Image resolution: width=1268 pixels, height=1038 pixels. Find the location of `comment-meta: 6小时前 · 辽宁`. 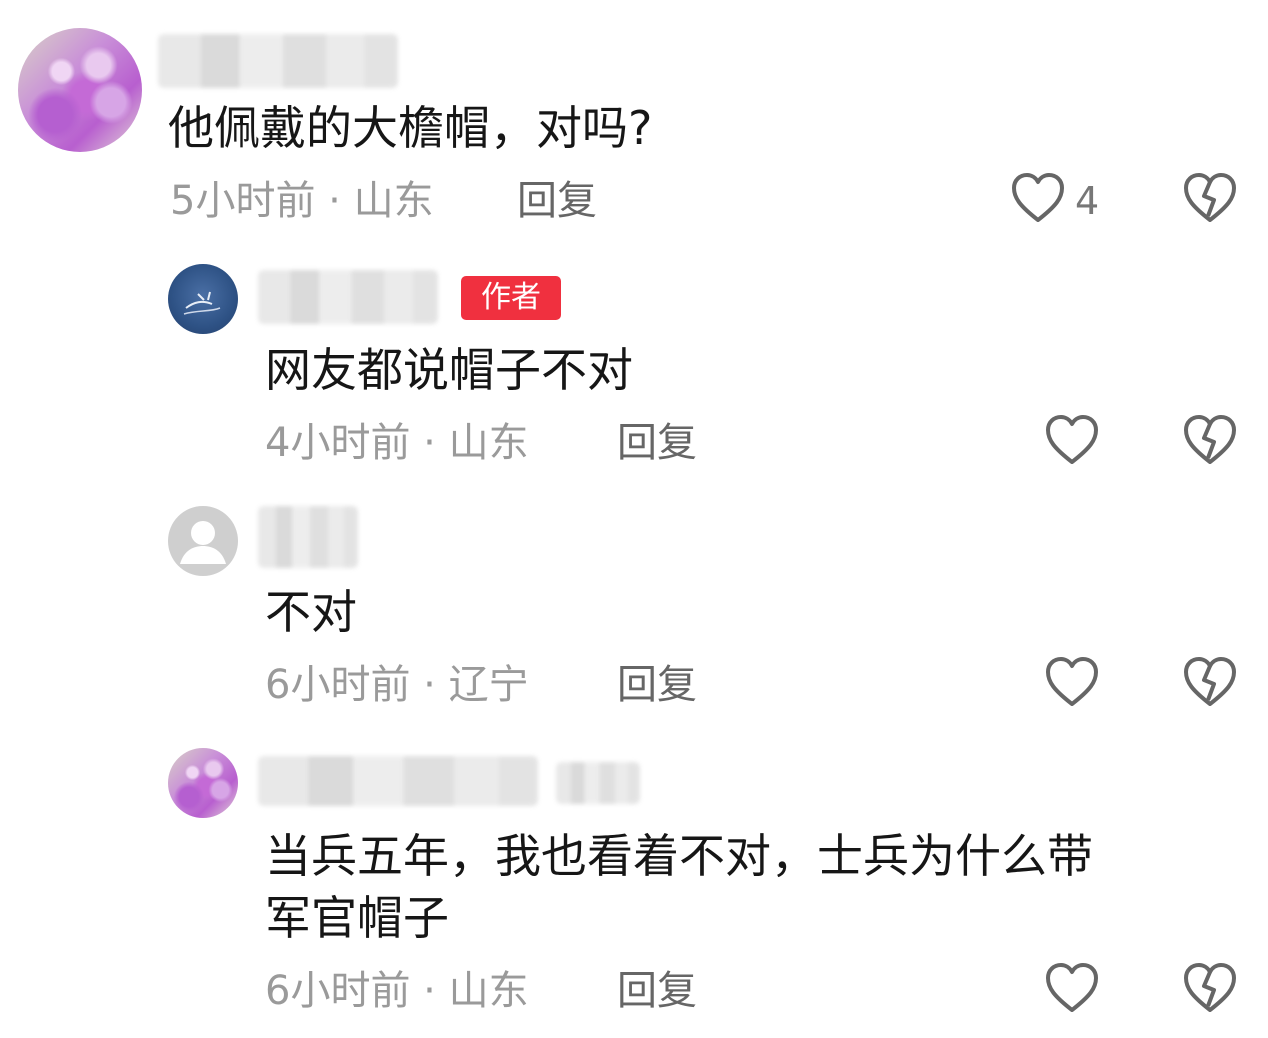

comment-meta: 6小时前 · 辽宁 is located at coordinates (397, 685).